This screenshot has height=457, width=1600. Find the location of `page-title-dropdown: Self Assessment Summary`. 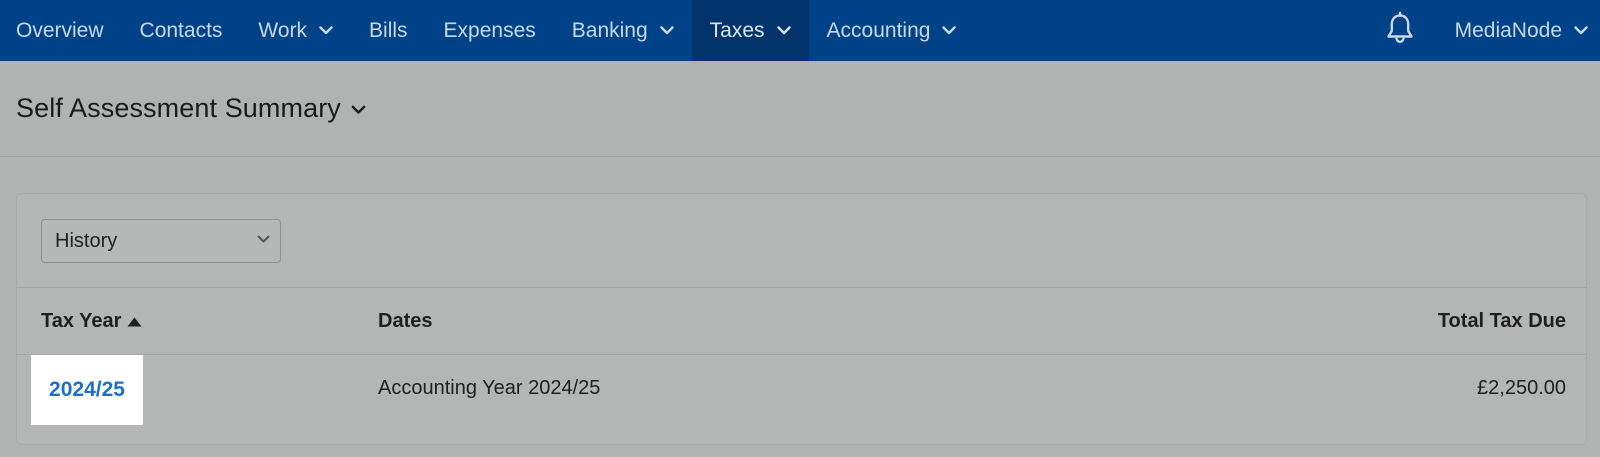

page-title-dropdown: Self Assessment Summary is located at coordinates (191, 108).